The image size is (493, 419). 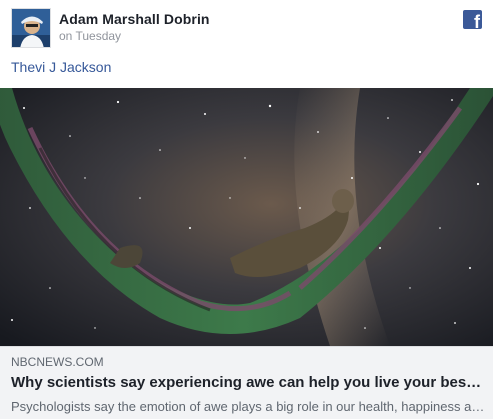 What do you see at coordinates (472, 19) in the screenshot?
I see `facebook-icon: f` at bounding box center [472, 19].